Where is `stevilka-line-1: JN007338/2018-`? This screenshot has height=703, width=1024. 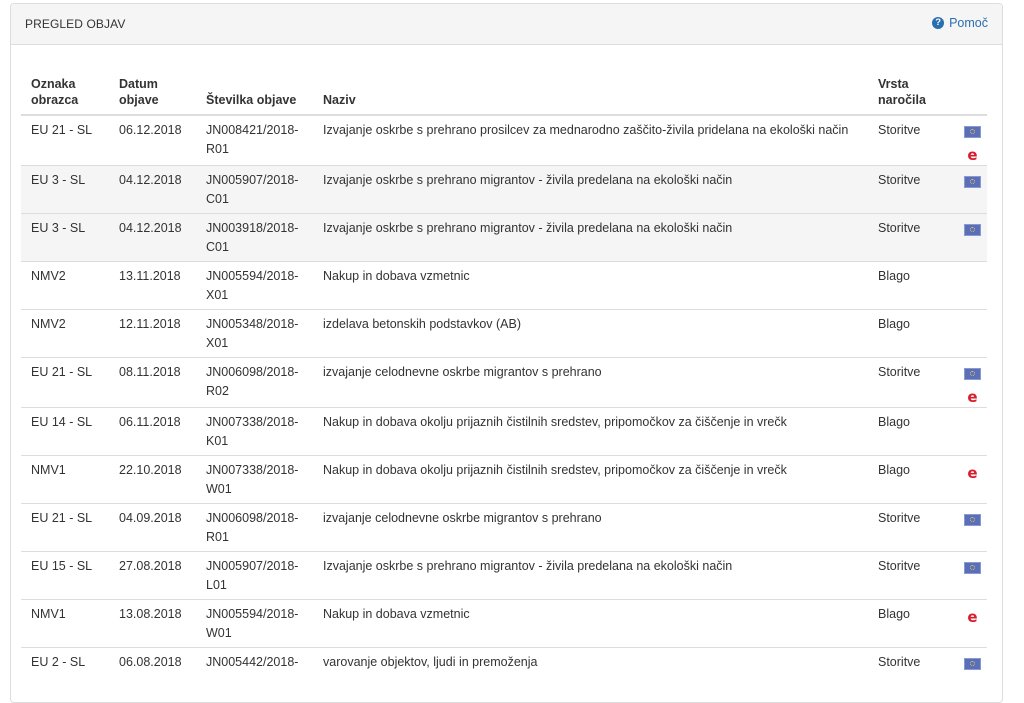
stevilka-line-1: JN007338/2018- is located at coordinates (252, 422).